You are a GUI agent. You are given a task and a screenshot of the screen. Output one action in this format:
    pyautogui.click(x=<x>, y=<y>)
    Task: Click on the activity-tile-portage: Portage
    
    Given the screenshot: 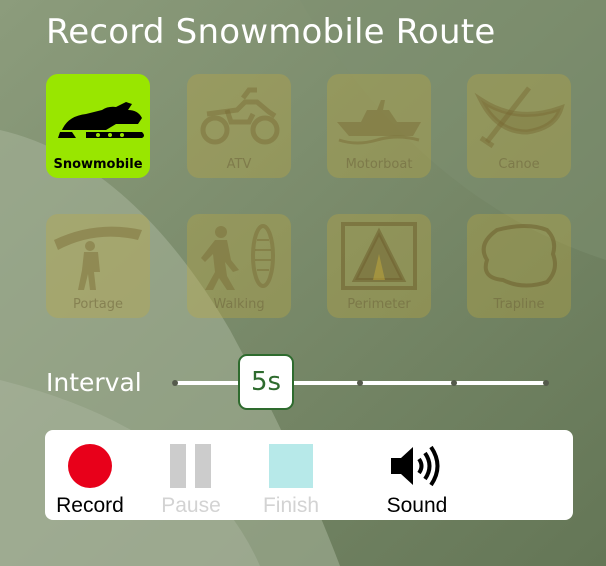 What is the action you would take?
    pyautogui.click(x=98, y=266)
    